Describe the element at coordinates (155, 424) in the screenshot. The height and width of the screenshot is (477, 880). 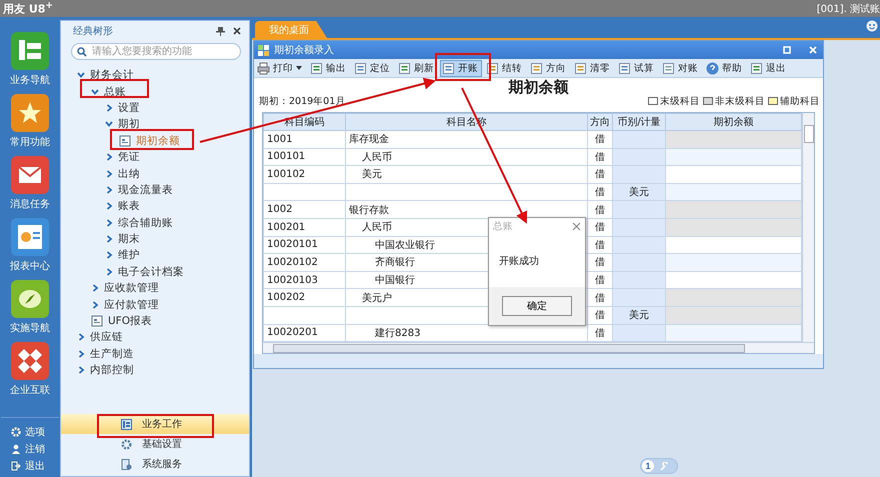
I see `section-tab: 业务工作` at that location.